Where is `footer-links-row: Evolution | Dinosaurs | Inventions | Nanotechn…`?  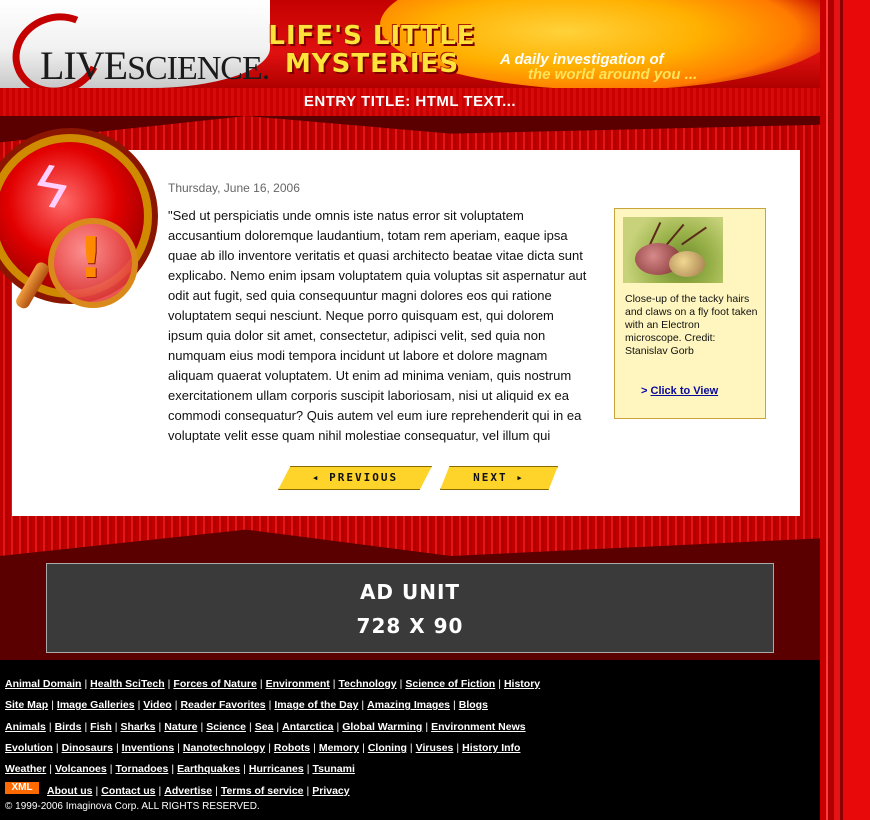 footer-links-row: Evolution | Dinosaurs | Inventions | Nanotechn… is located at coordinates (262, 748).